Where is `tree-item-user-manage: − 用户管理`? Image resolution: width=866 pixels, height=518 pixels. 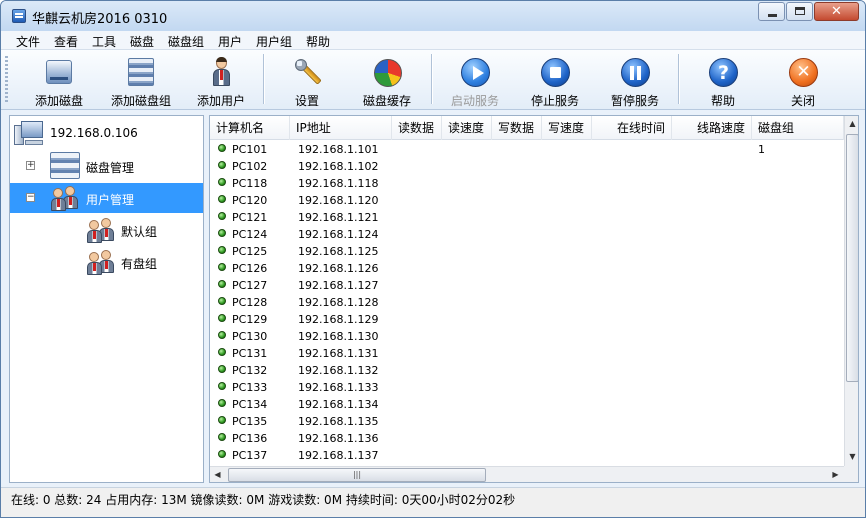 tree-item-user-manage: − 用户管理 is located at coordinates (106, 198).